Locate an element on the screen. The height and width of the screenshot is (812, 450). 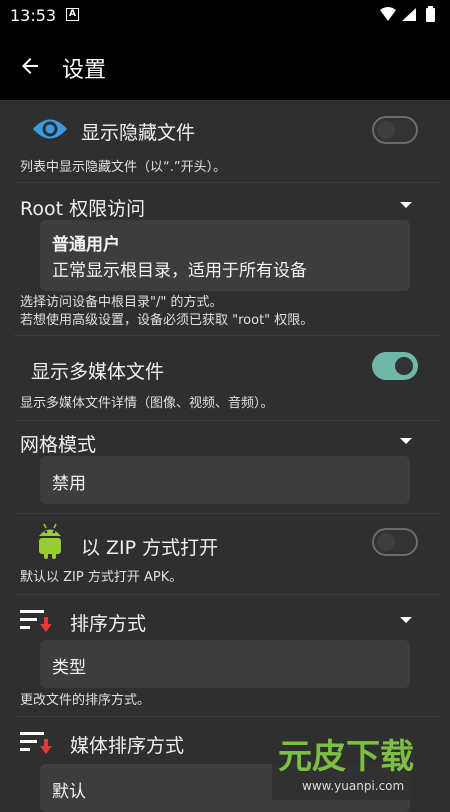
root-access-selected-title: 普通用户 is located at coordinates (86, 245).